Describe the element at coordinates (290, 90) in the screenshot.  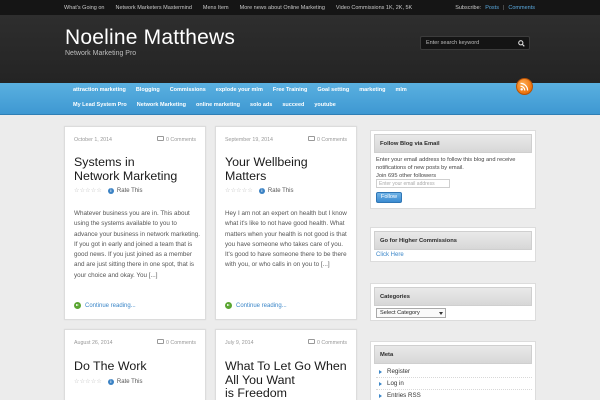
I see `nav-item-free-training: Free Training` at that location.